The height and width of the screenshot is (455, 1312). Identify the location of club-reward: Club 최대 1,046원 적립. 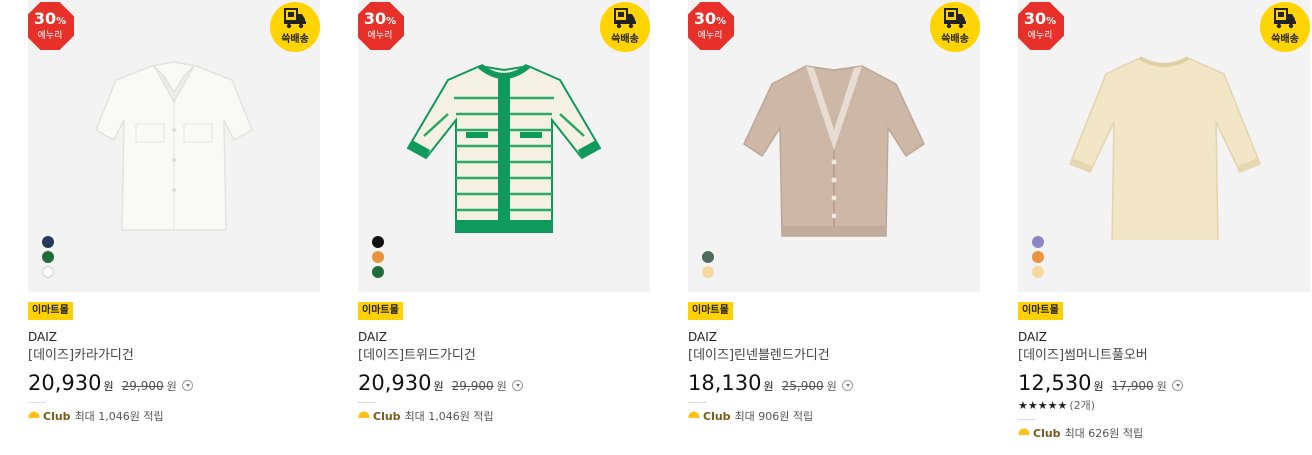
(174, 417).